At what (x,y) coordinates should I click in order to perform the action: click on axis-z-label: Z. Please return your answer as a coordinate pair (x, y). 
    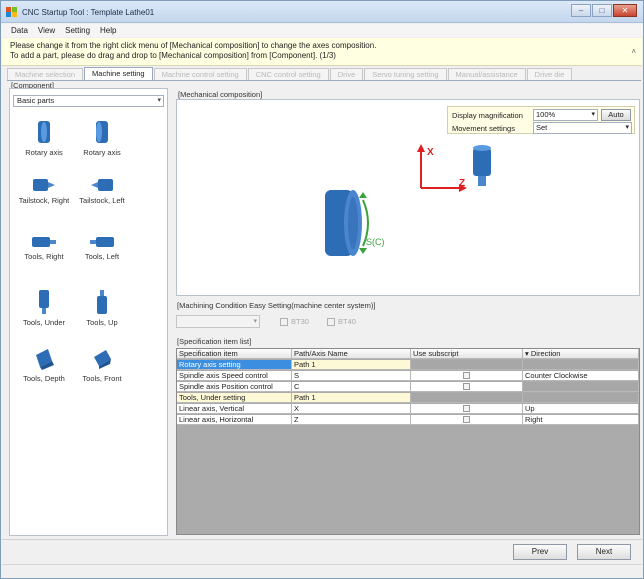
    Looking at the image, I should click on (462, 183).